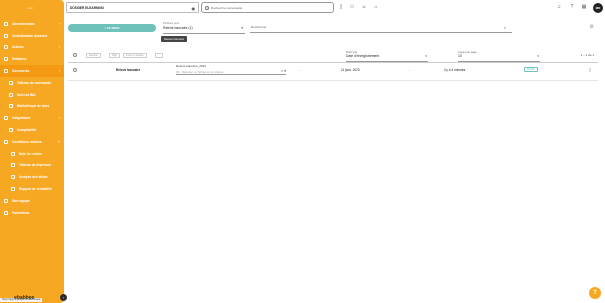 The image size is (605, 303). Describe the element at coordinates (112, 28) in the screenshot. I see `filter-button: + FILTRER` at that location.